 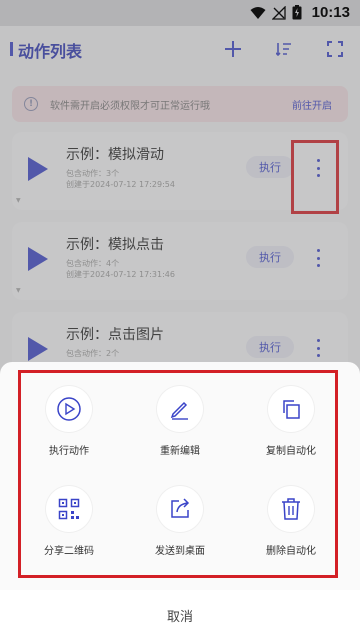 I want to click on cancel-button: 取消, so click(x=180, y=615).